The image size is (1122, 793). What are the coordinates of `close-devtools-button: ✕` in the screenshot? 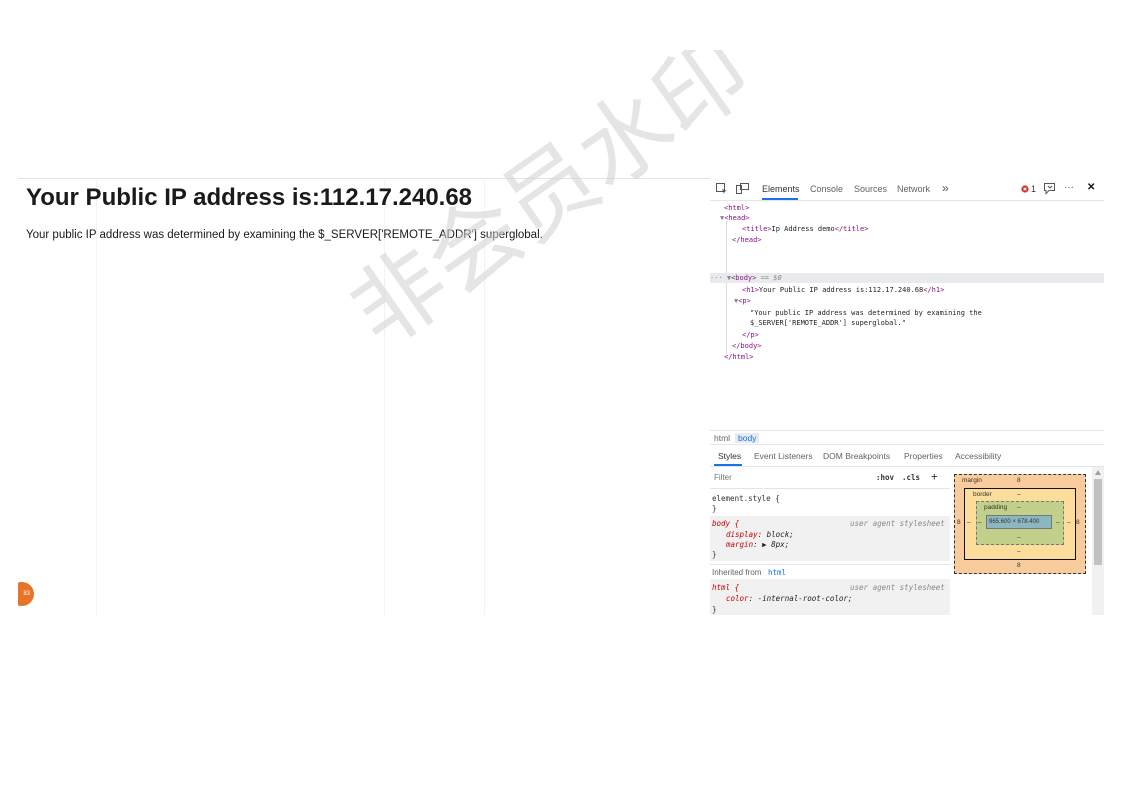 It's located at (1091, 187).